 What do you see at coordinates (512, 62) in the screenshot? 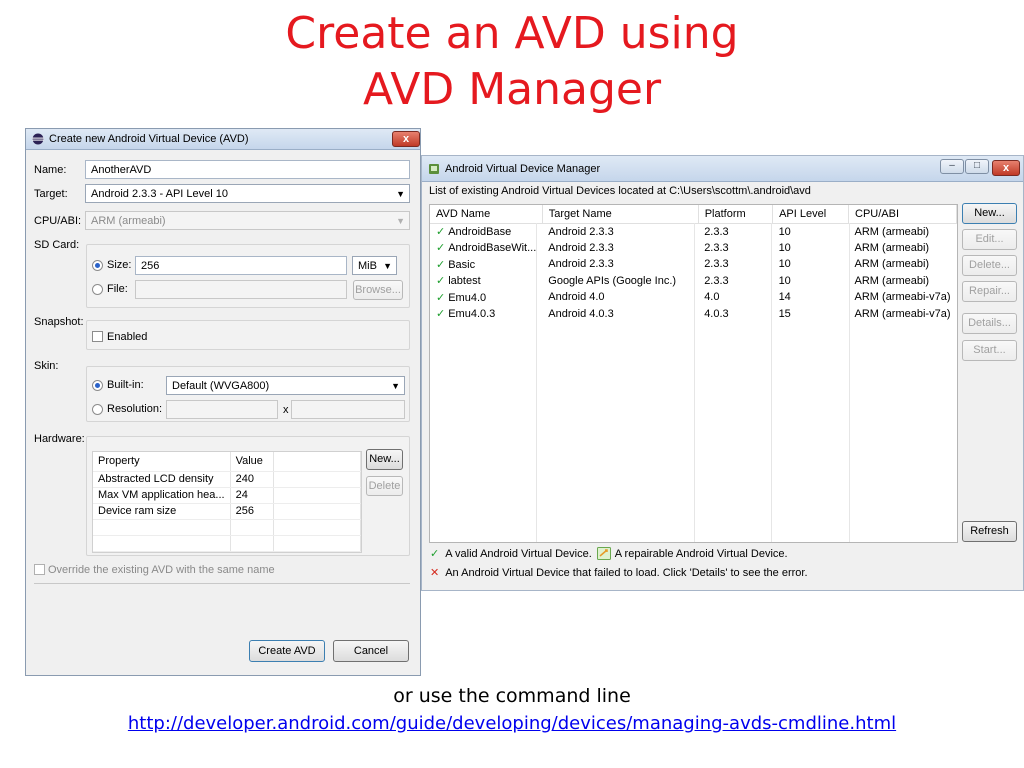
I see `slide-title: Create an AVD using AVD Manager` at bounding box center [512, 62].